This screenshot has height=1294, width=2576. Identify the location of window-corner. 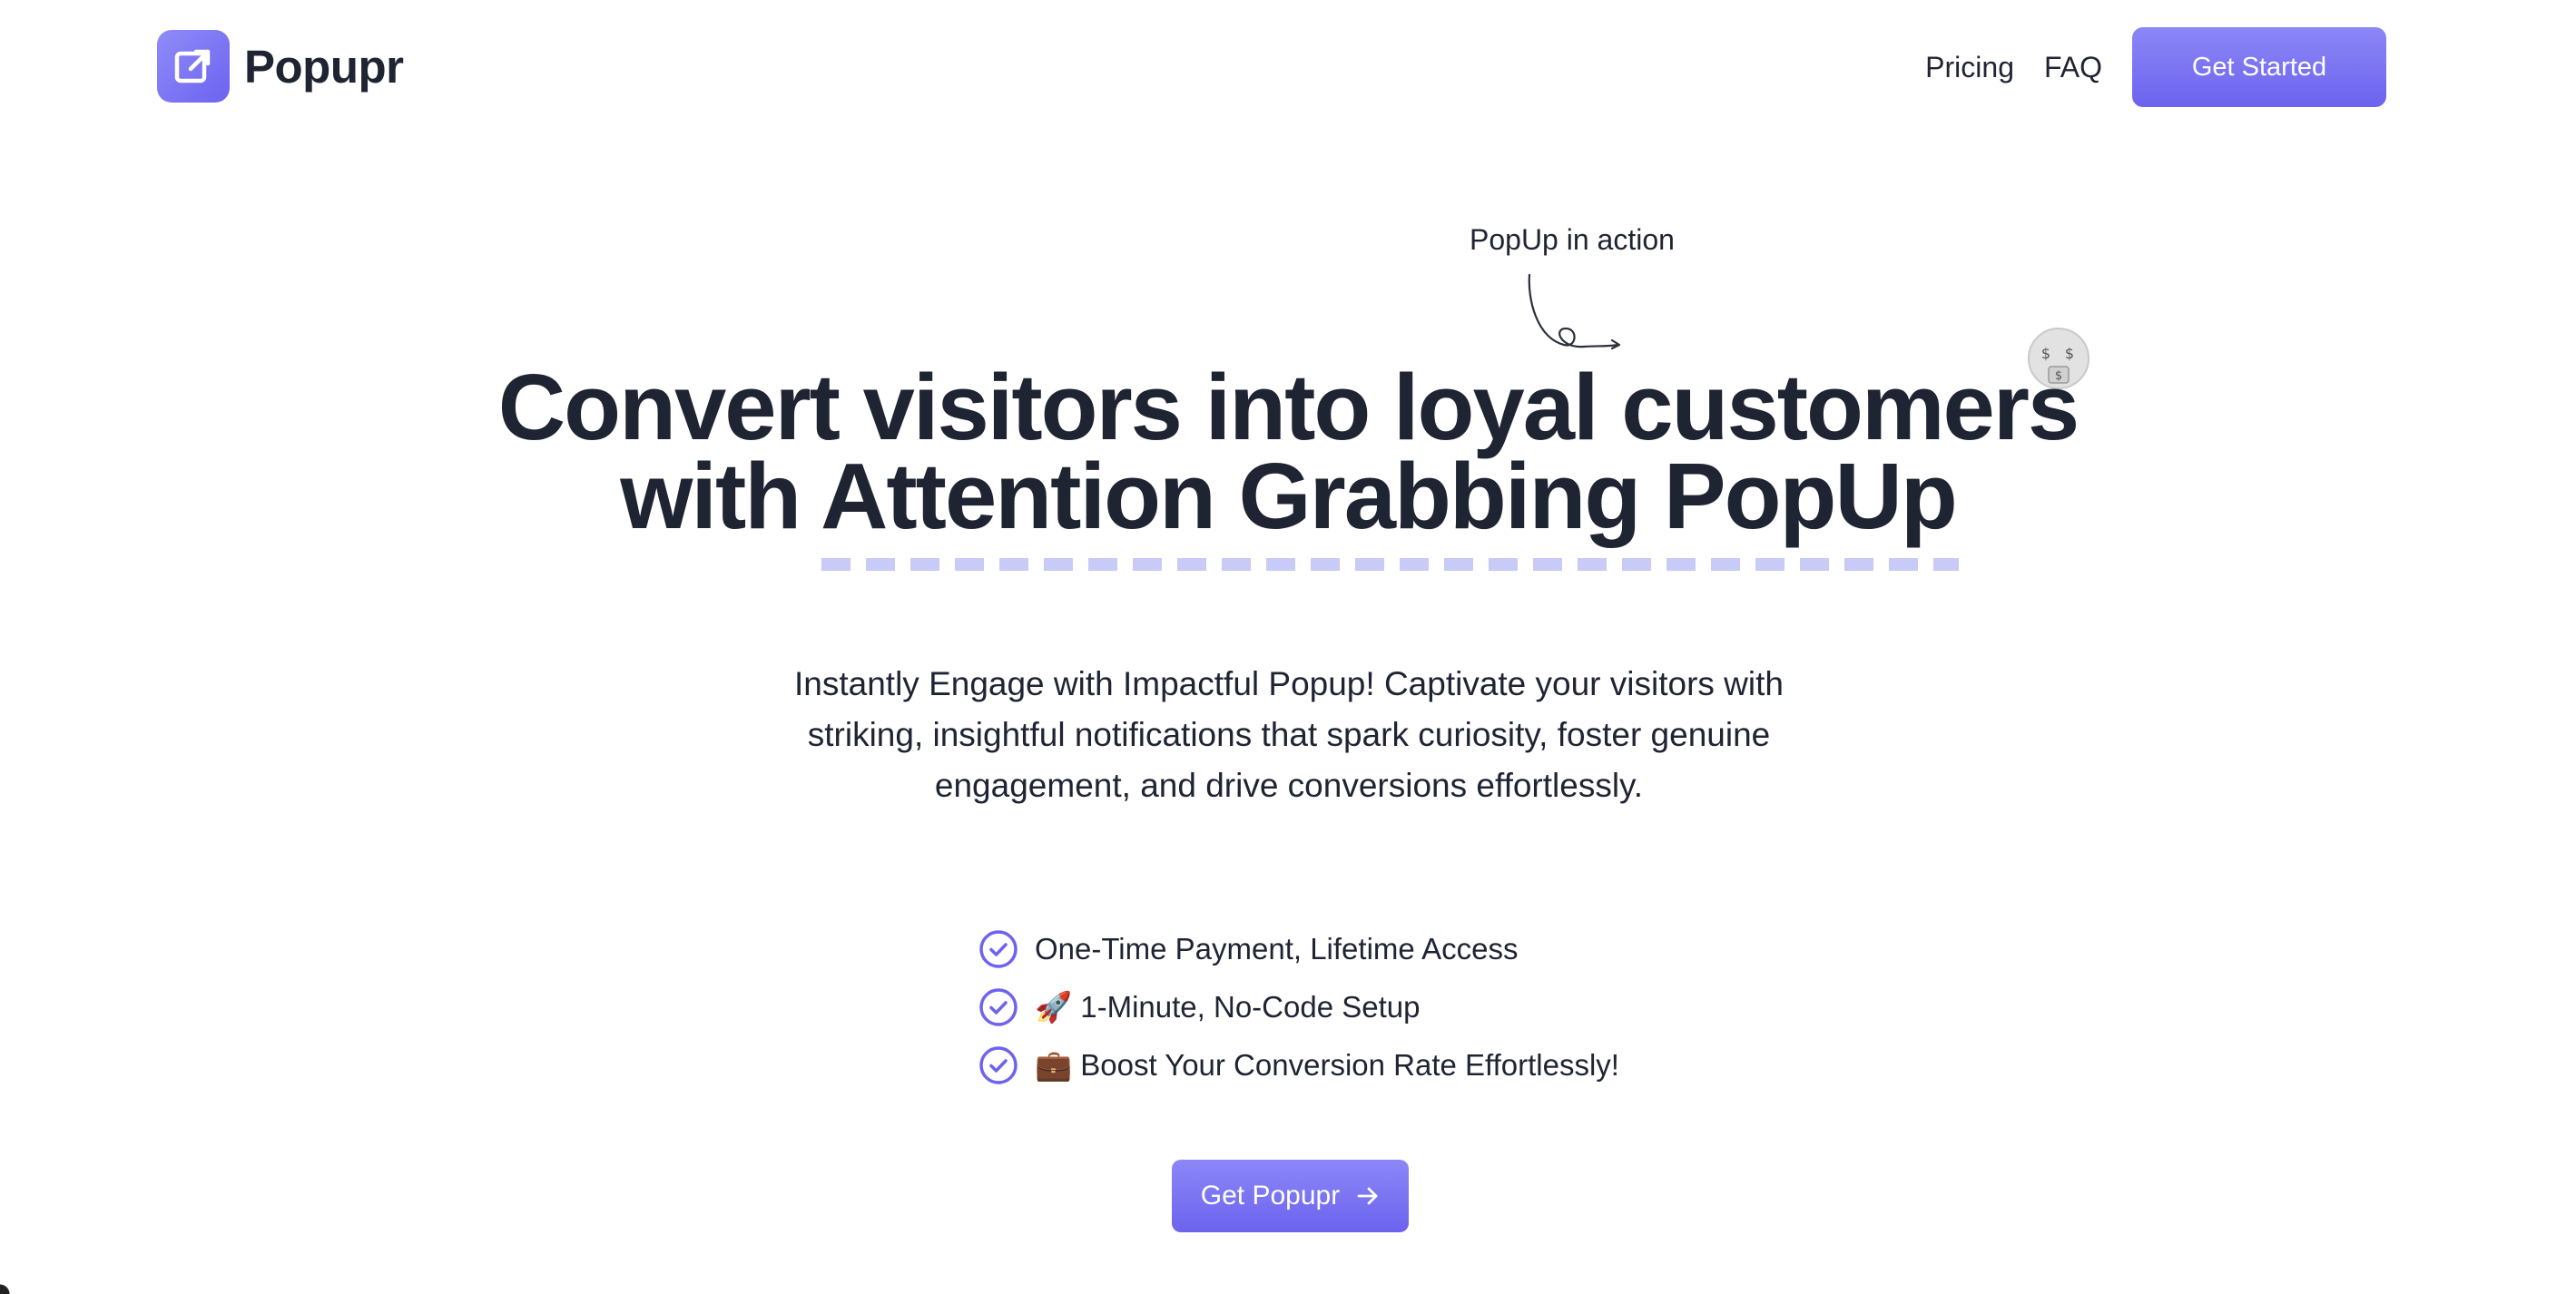
(9, 1285).